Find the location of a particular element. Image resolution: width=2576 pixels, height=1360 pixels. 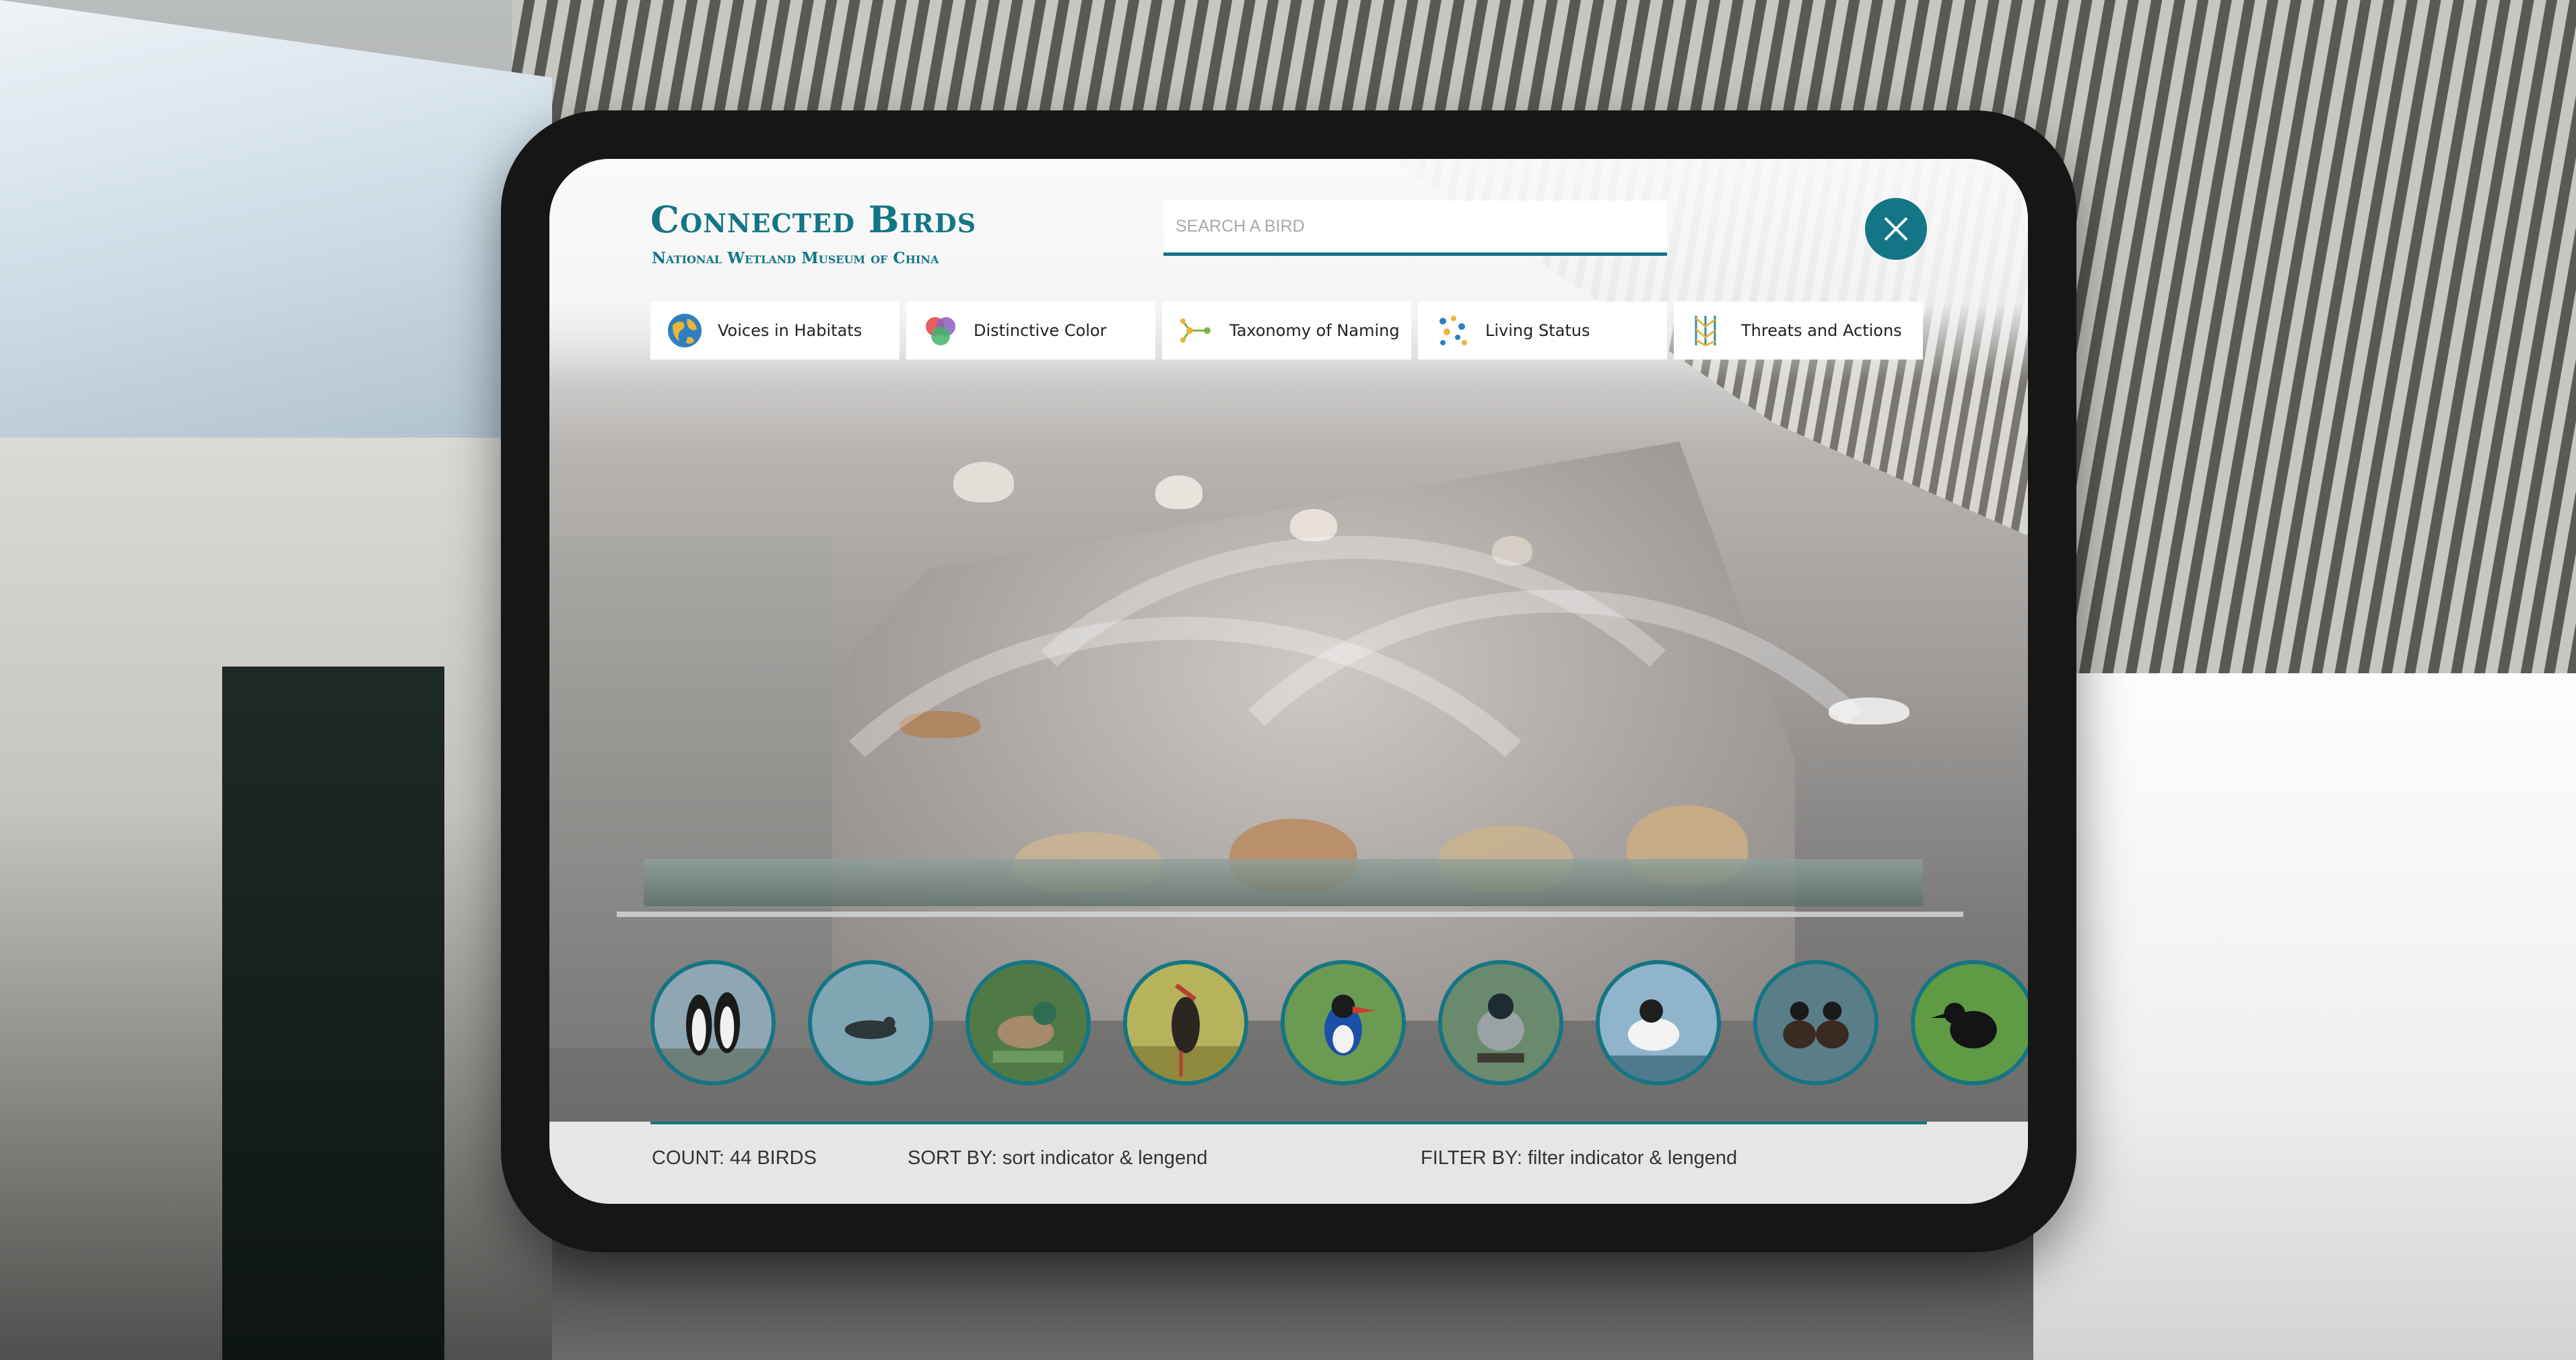

close-button is located at coordinates (1896, 229).